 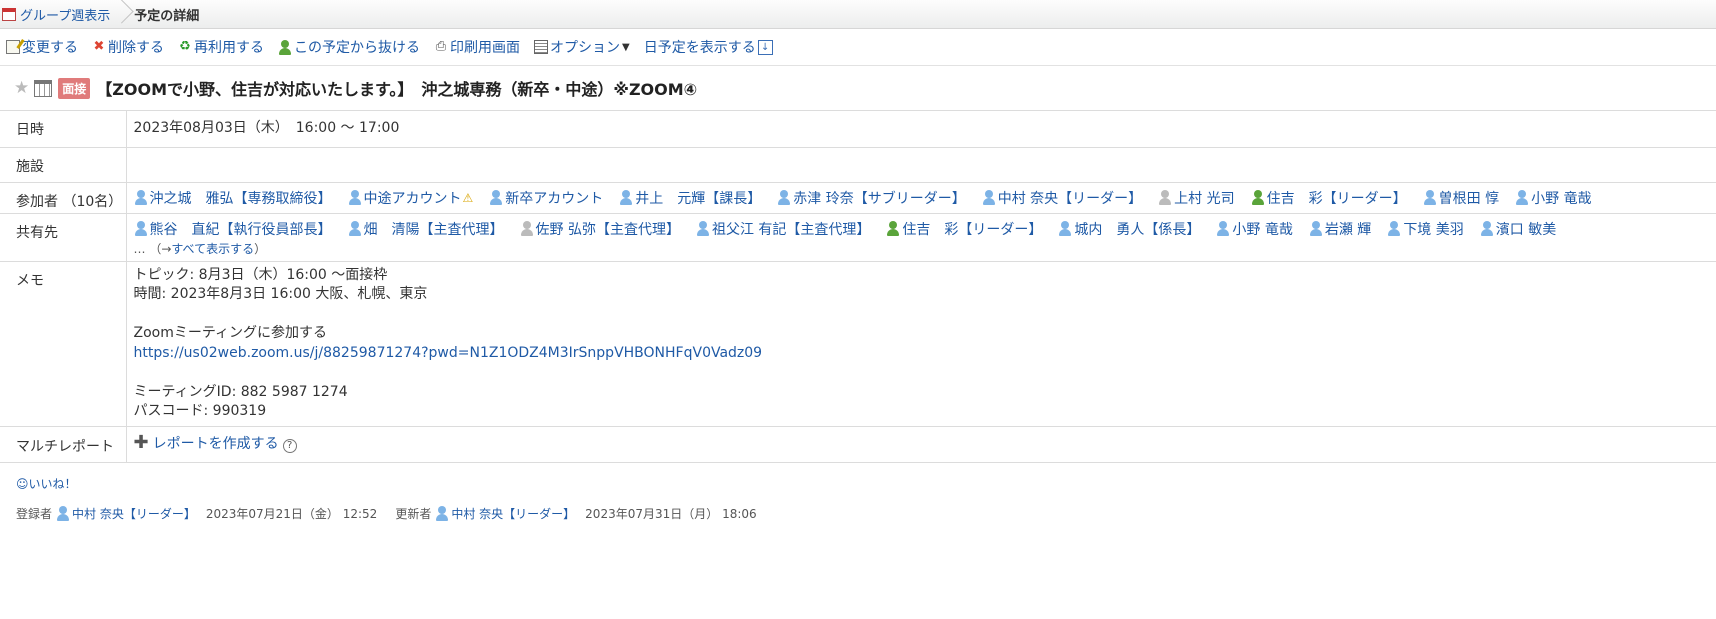 I want to click on show-day-button: 日予定を表示する ↓, so click(x=708, y=47).